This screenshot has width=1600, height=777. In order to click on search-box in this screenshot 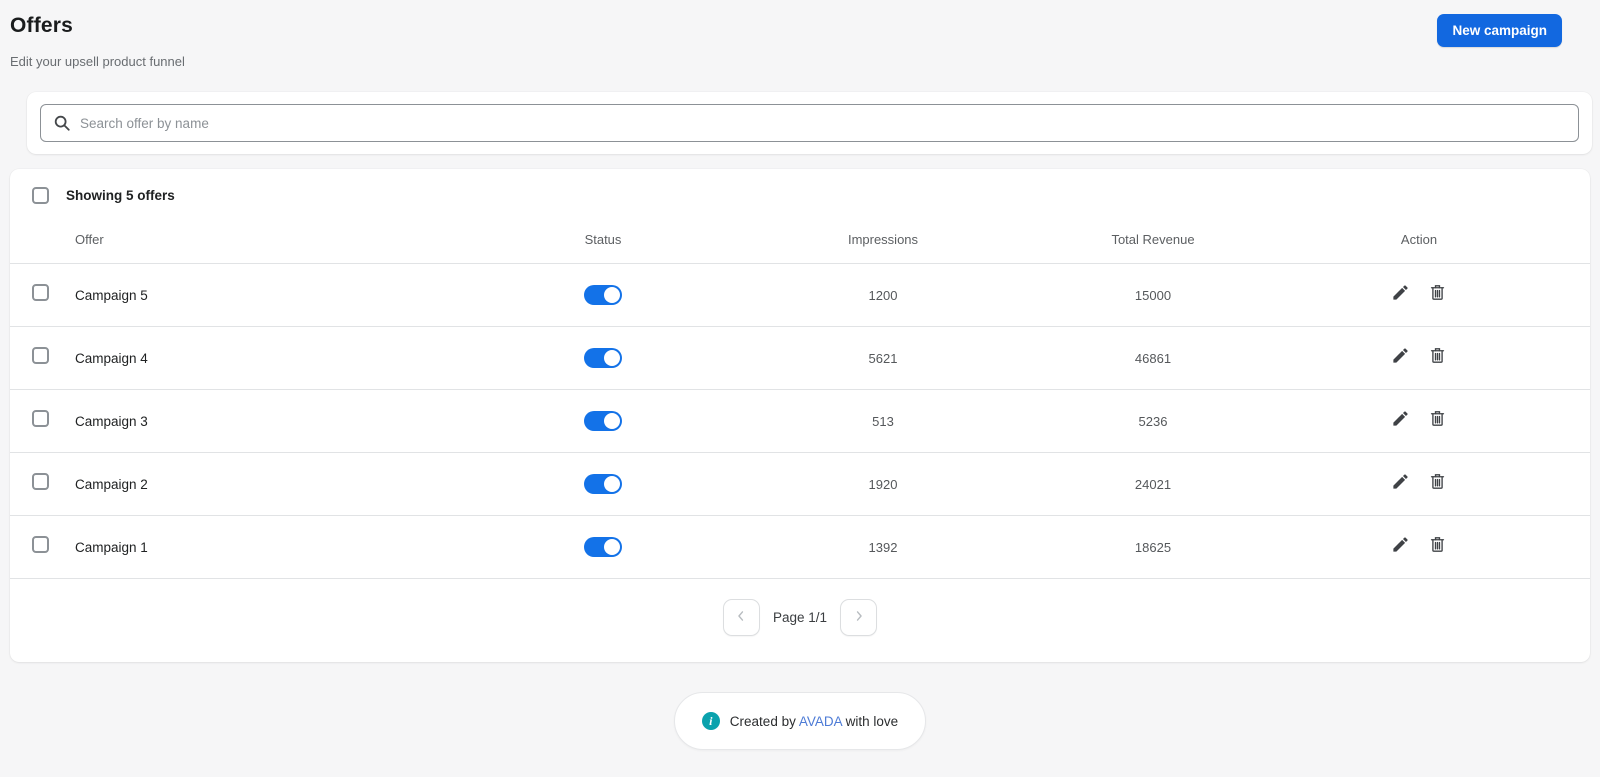, I will do `click(809, 123)`.